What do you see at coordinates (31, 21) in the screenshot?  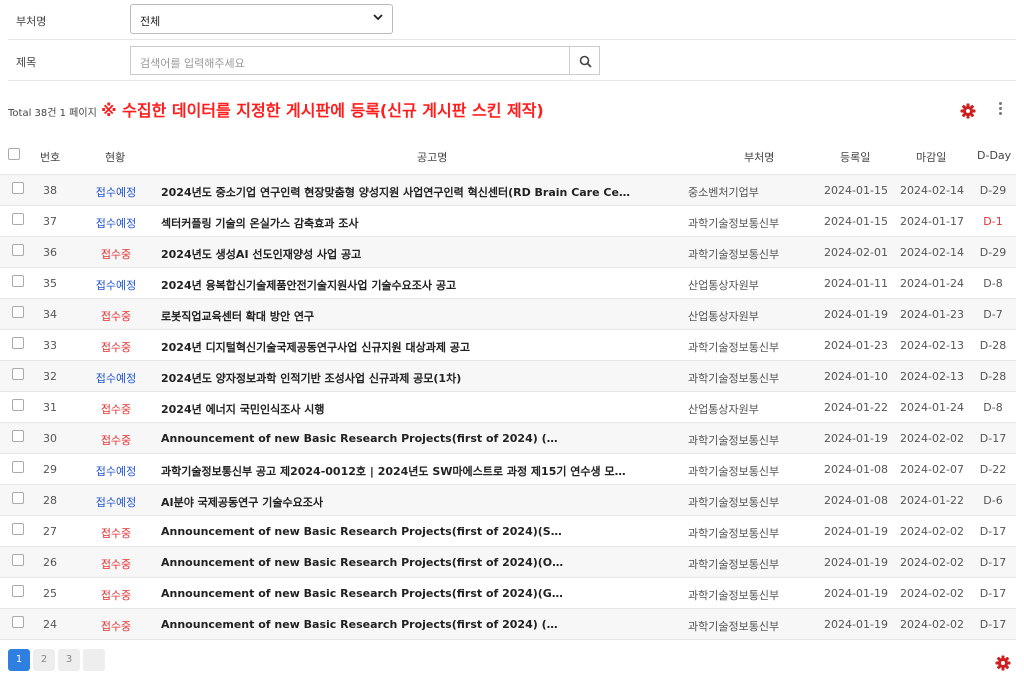 I see `dept-filter-label: 부처명` at bounding box center [31, 21].